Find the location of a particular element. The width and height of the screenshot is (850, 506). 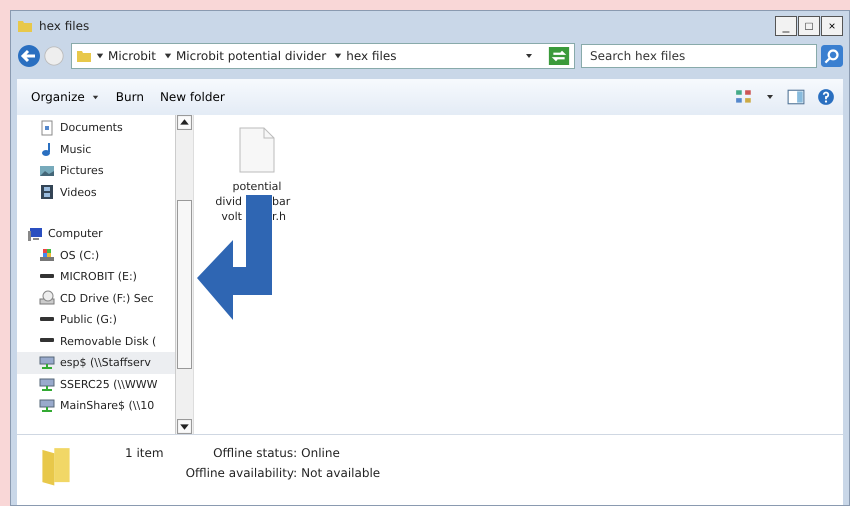

navigation-item: Pictures is located at coordinates (96, 171).